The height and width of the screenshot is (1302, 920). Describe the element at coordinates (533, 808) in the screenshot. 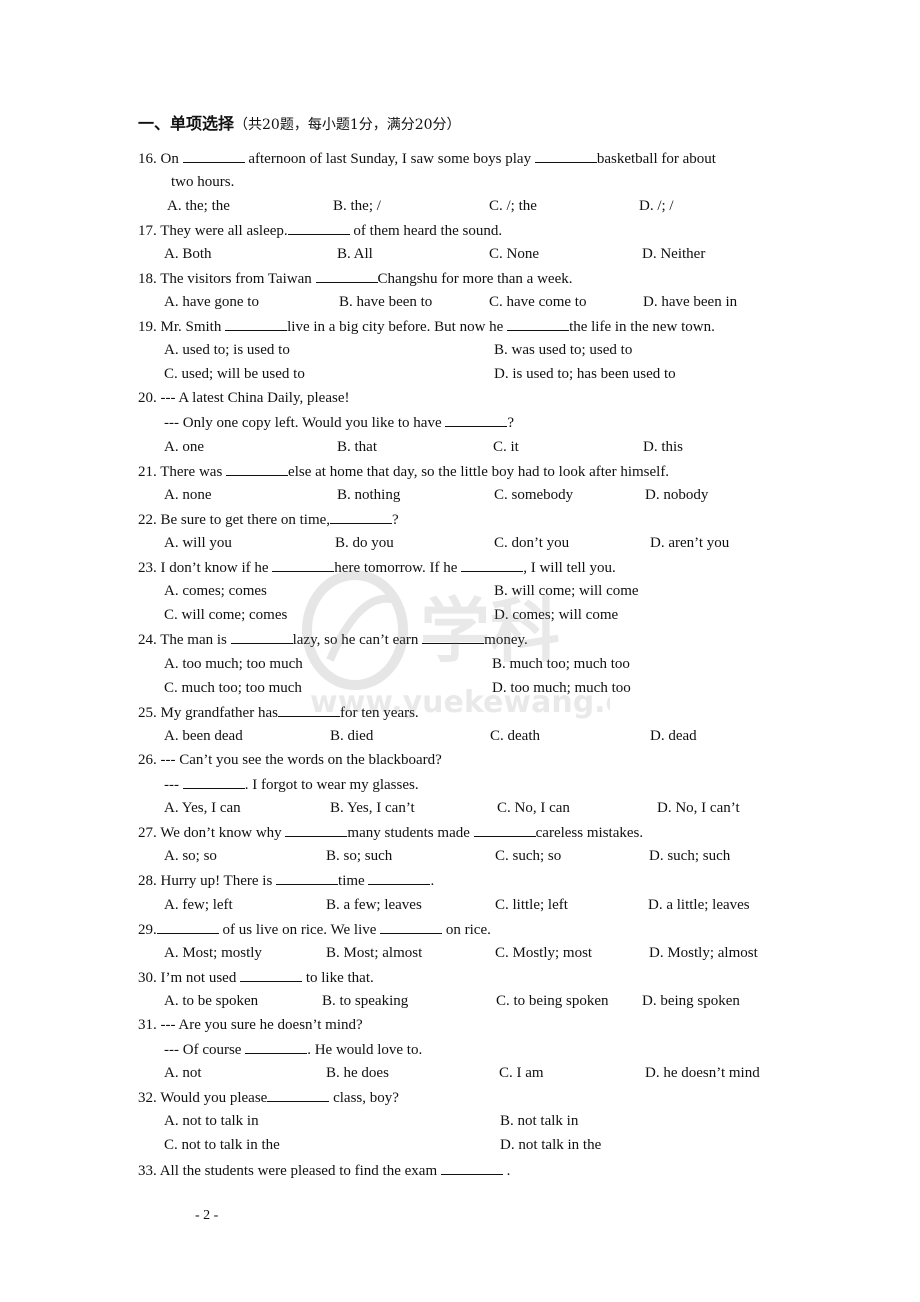

I see `answer-option-c: C. No, I can` at that location.